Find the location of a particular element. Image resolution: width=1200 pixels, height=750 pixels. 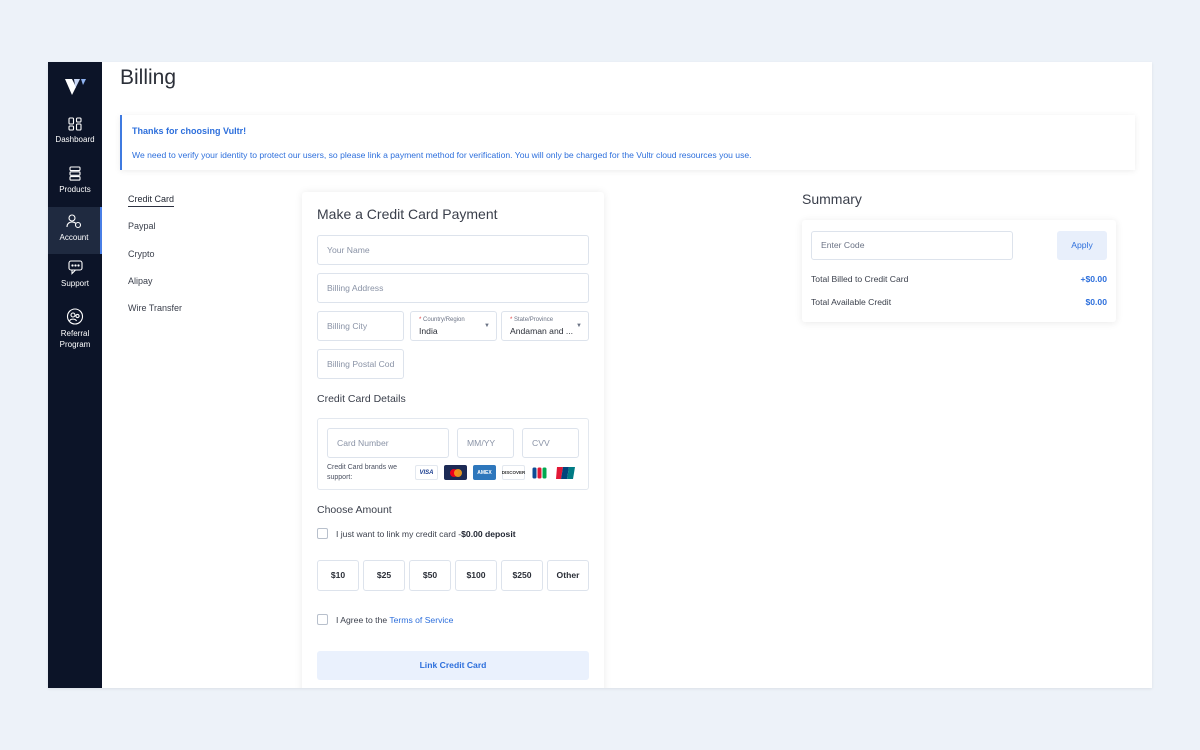

support-icon is located at coordinates (75, 267).